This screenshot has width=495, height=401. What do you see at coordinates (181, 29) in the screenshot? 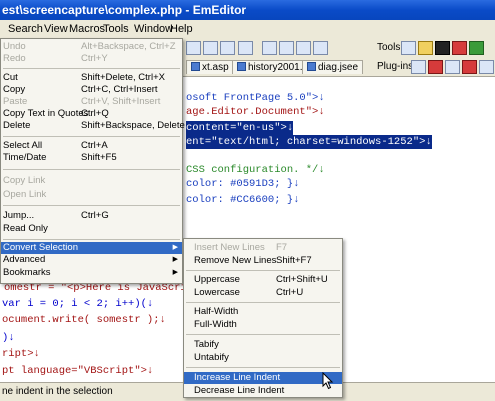
I see `menu-help: Help` at bounding box center [181, 29].